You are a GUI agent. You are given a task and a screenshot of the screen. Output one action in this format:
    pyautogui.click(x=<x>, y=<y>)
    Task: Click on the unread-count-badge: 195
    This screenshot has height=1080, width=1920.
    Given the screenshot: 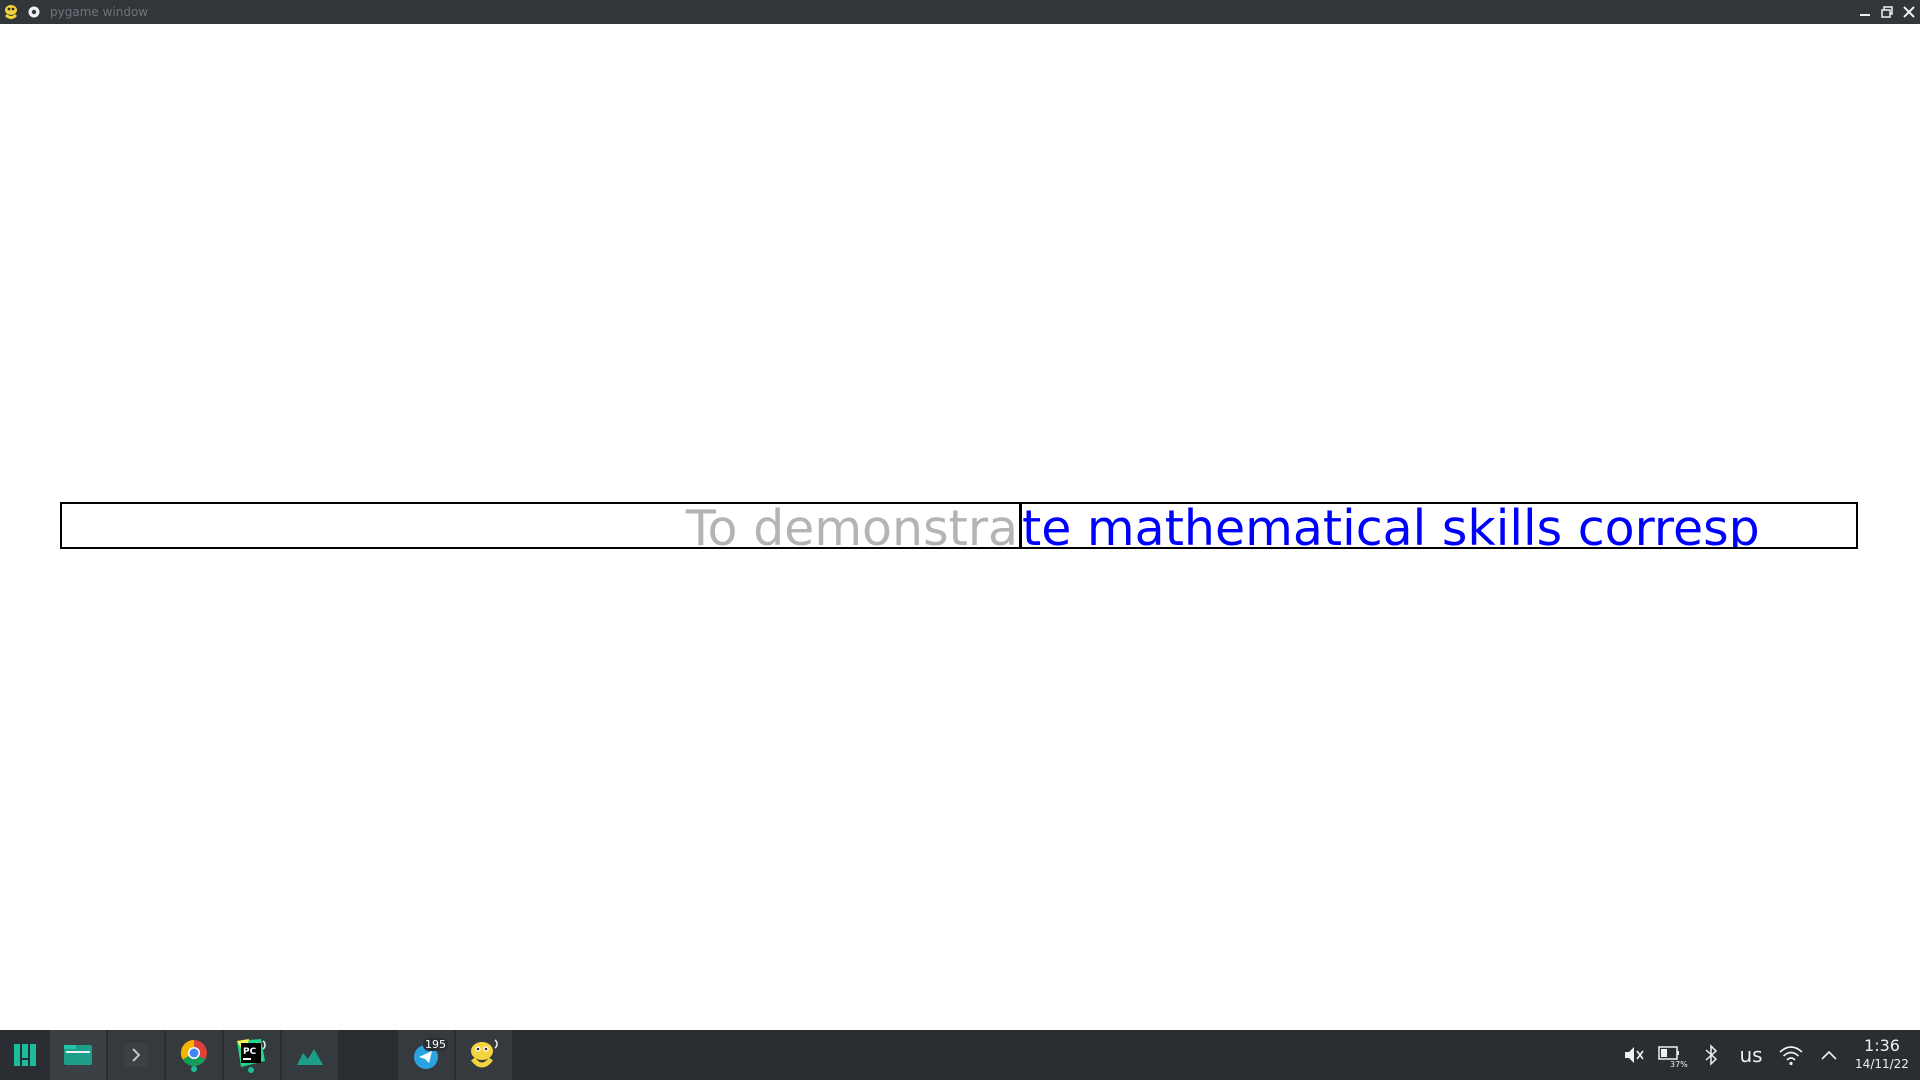 What is the action you would take?
    pyautogui.click(x=435, y=1044)
    